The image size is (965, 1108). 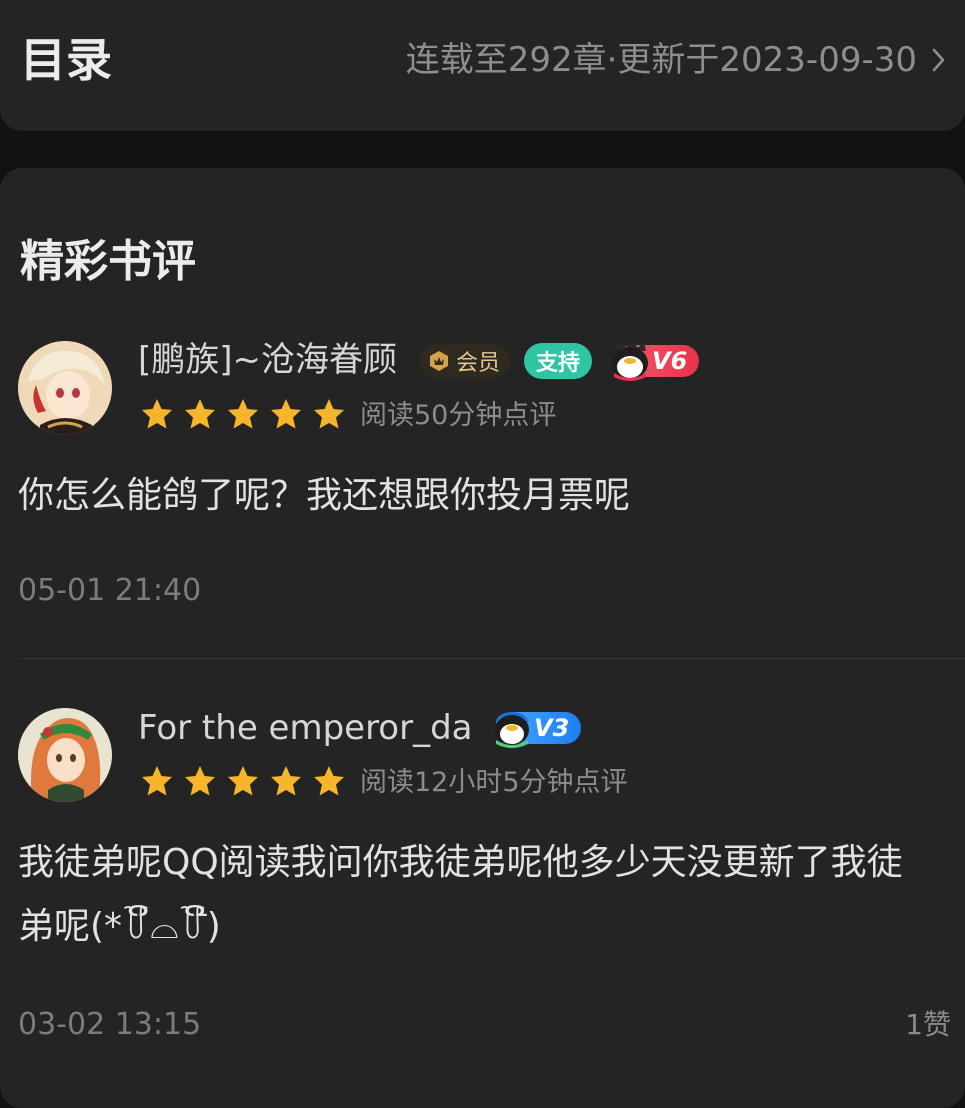 I want to click on level-badge: V6, so click(x=653, y=360).